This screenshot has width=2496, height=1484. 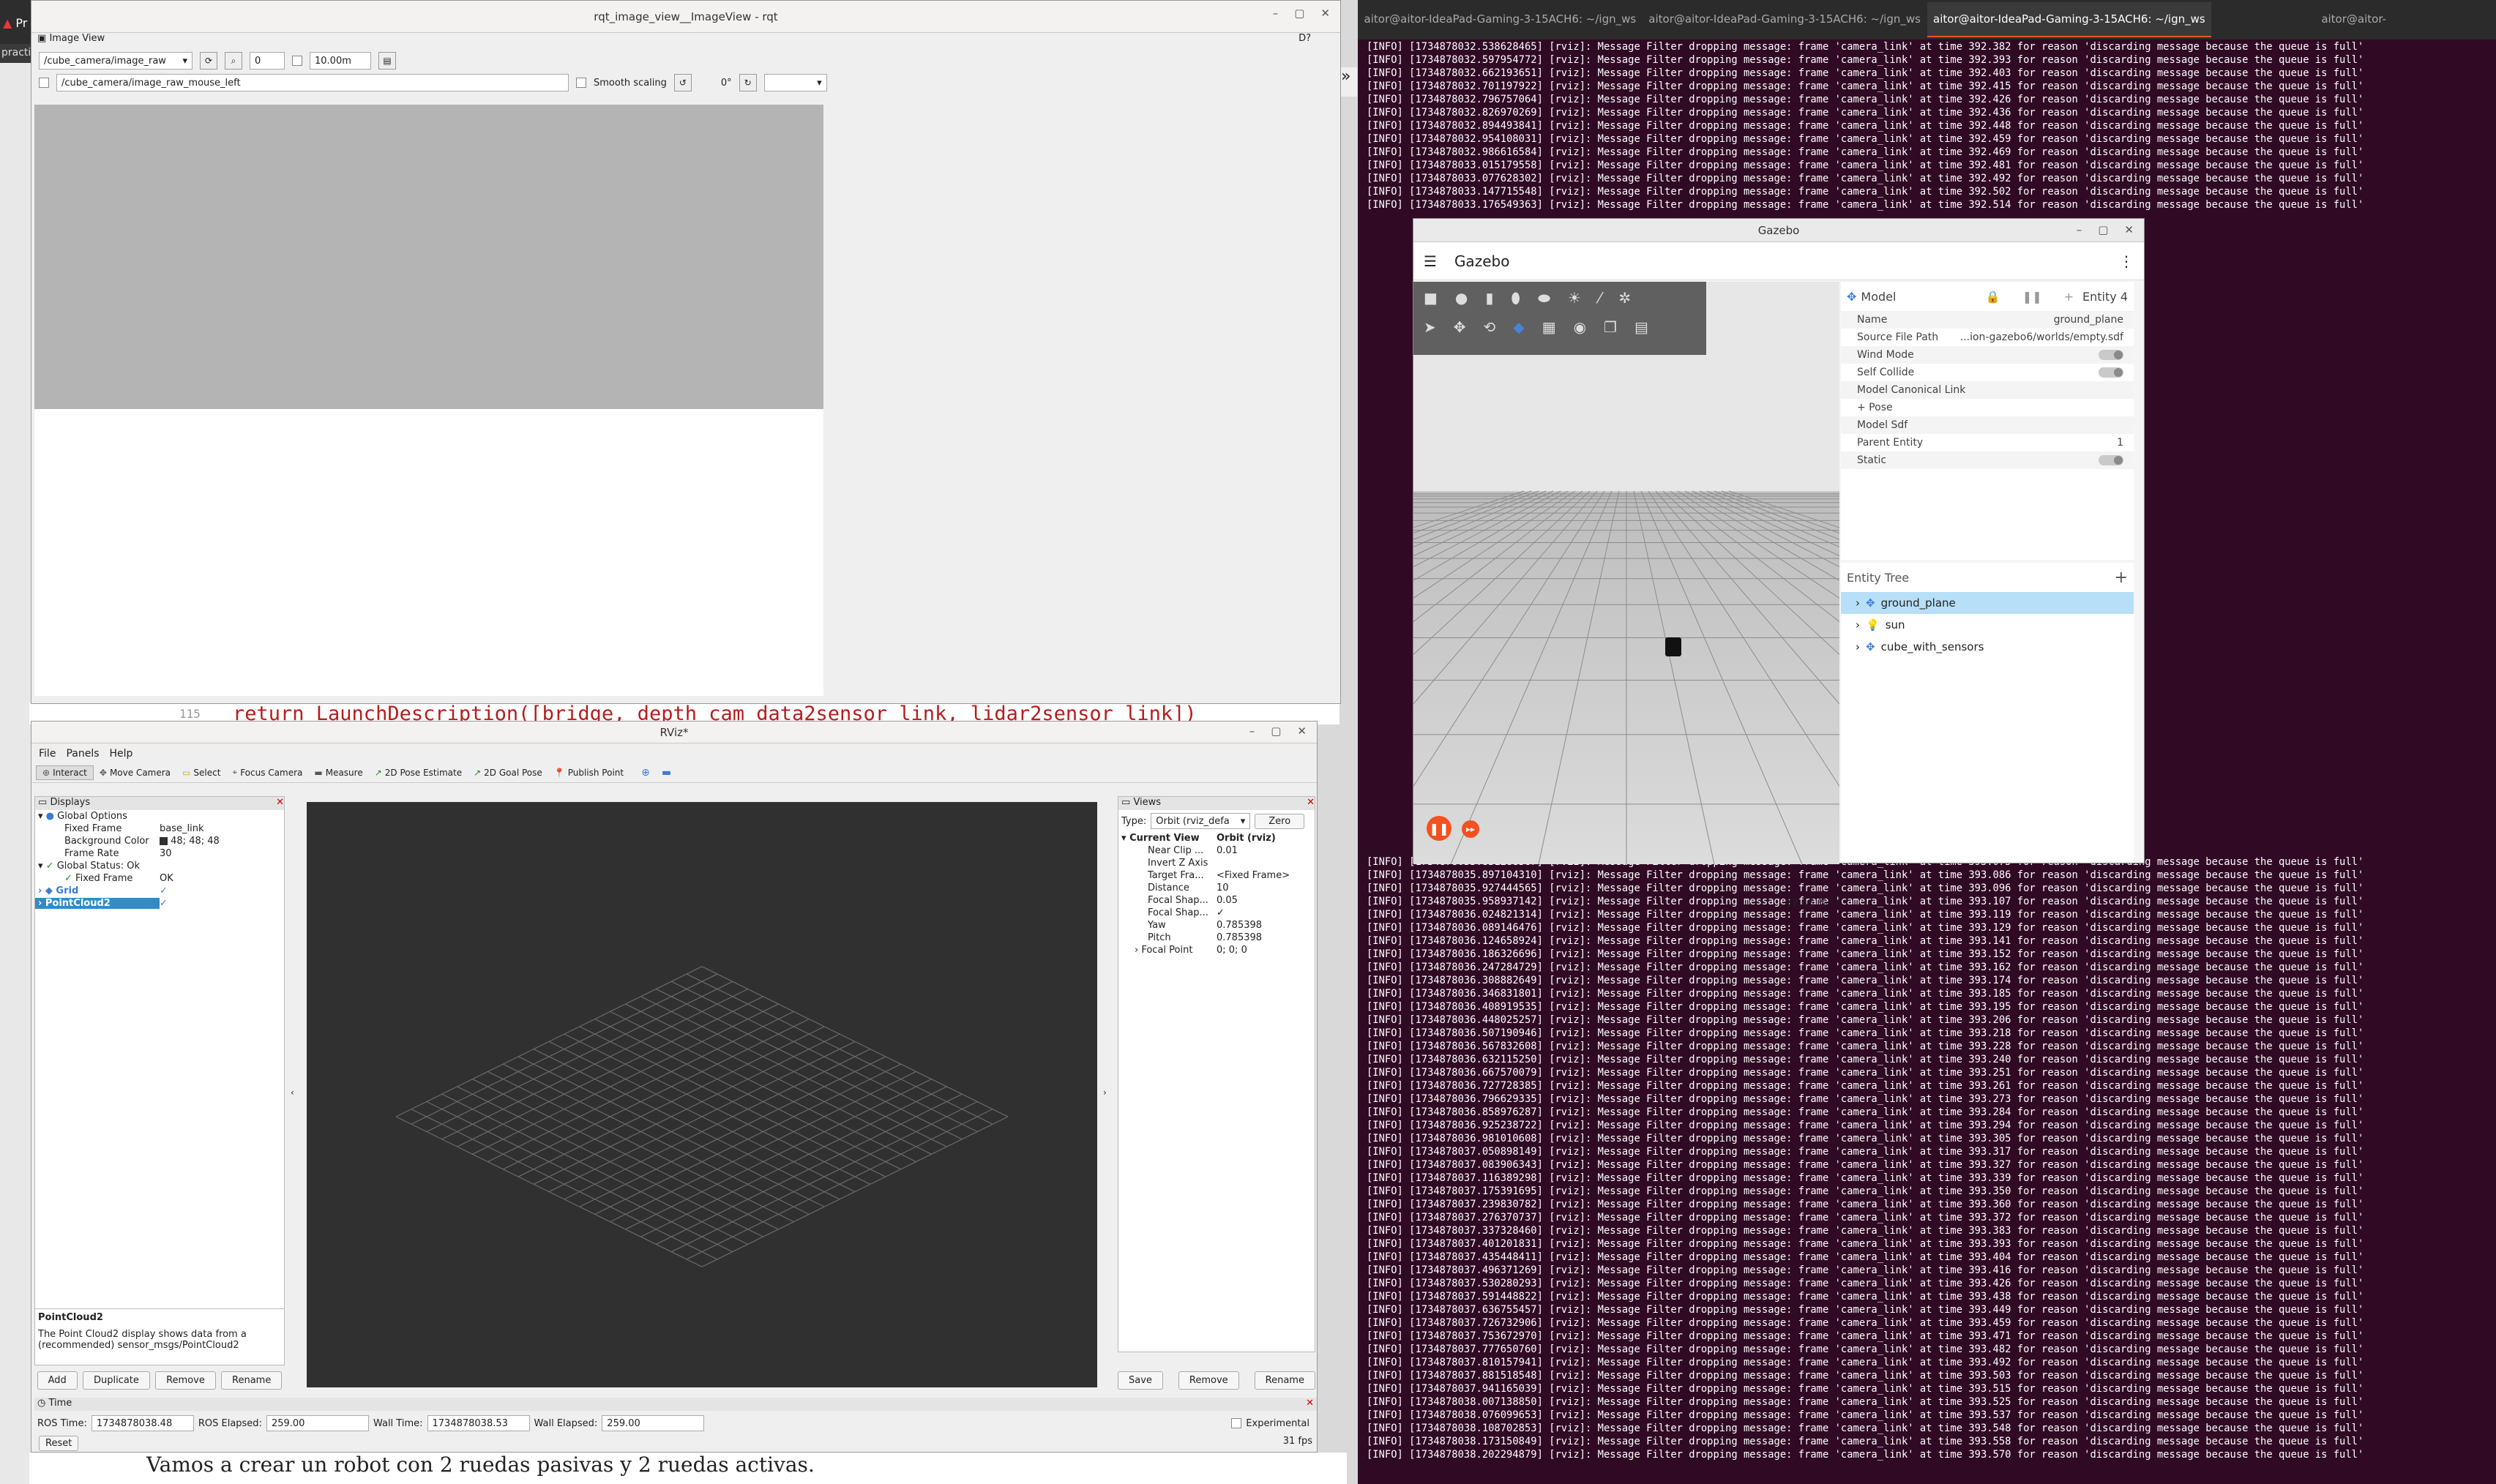 I want to click on play-pause-button: ❚❚, so click(x=1439, y=828).